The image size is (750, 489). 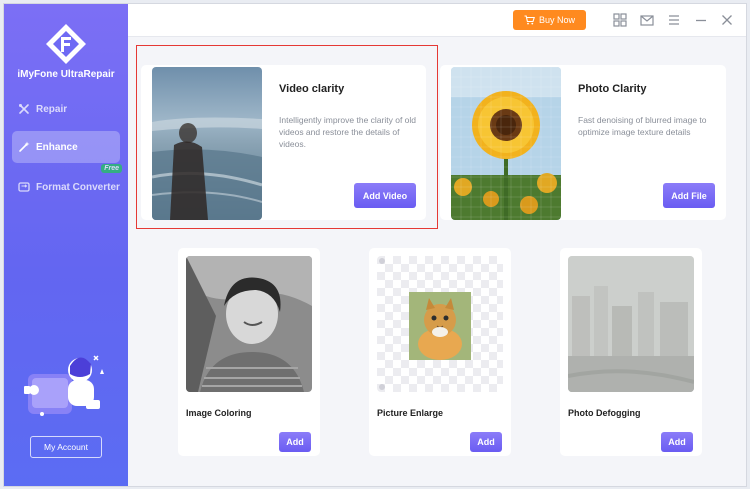 I want to click on sidebar-item-enhance: Enhance, so click(x=66, y=147).